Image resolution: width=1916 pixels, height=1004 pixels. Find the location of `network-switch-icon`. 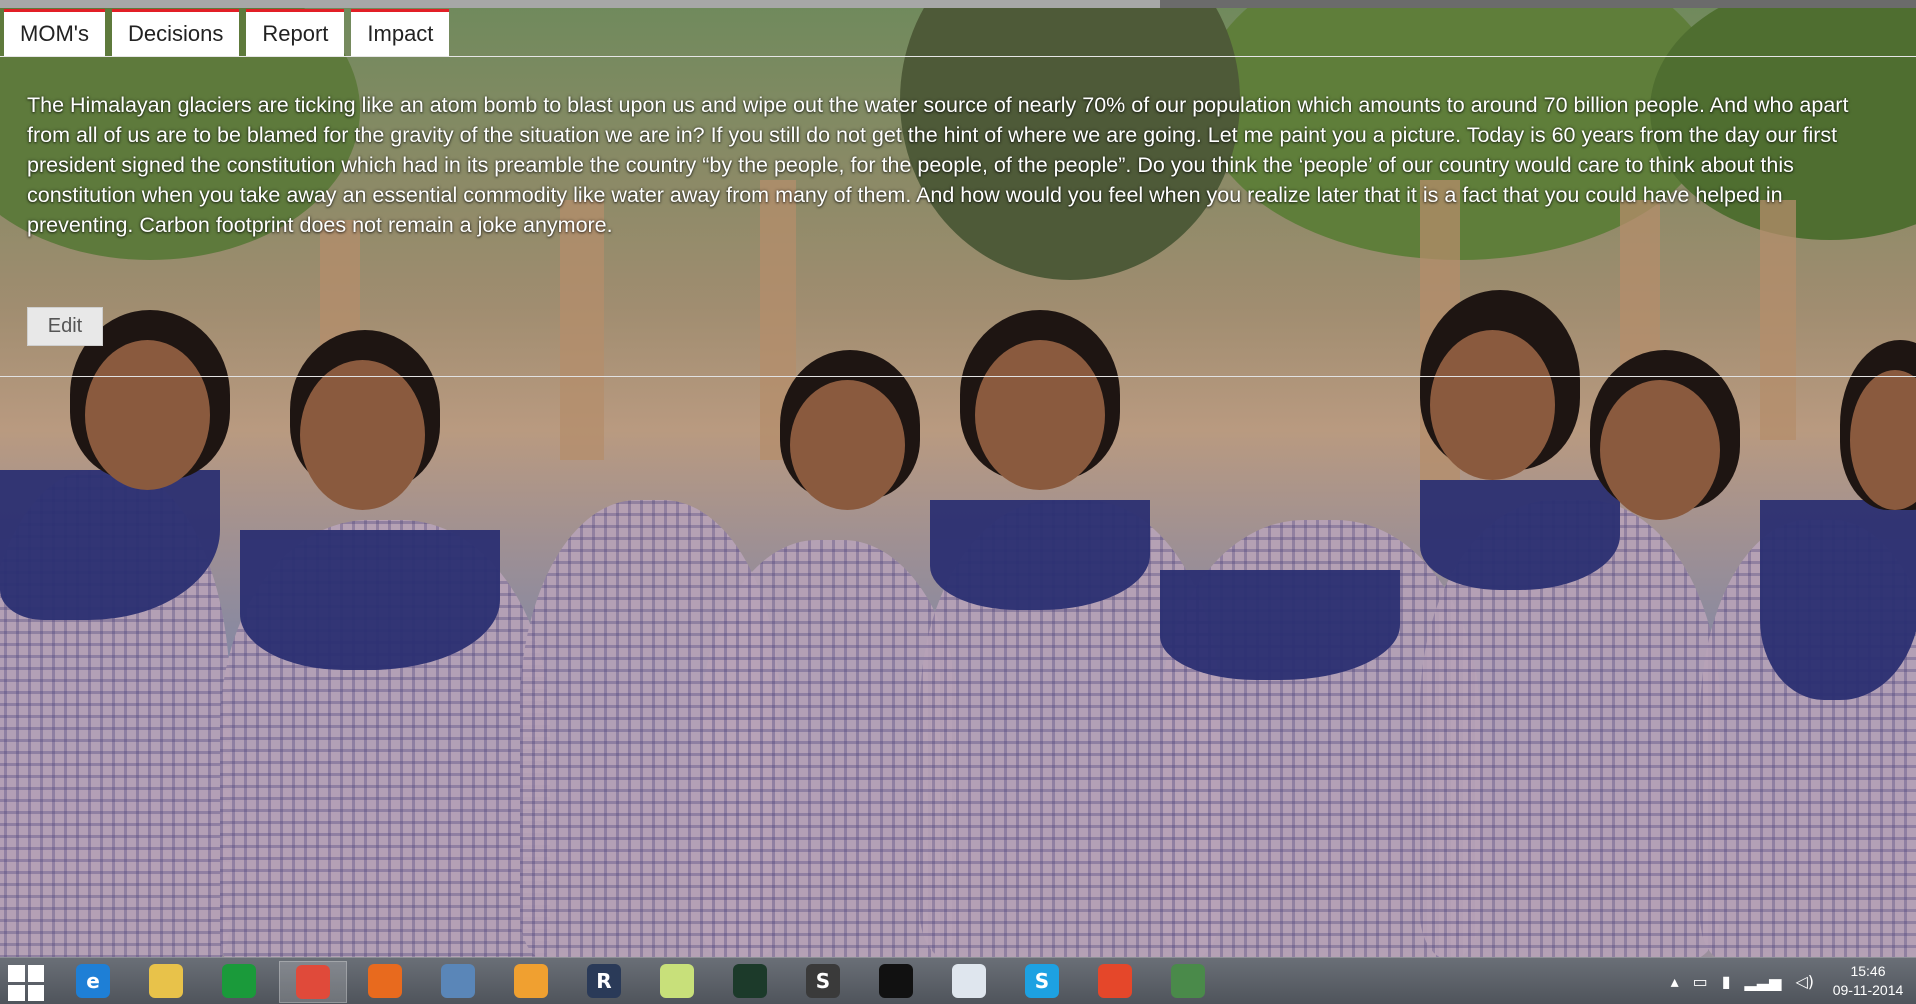

network-switch-icon is located at coordinates (1188, 981).